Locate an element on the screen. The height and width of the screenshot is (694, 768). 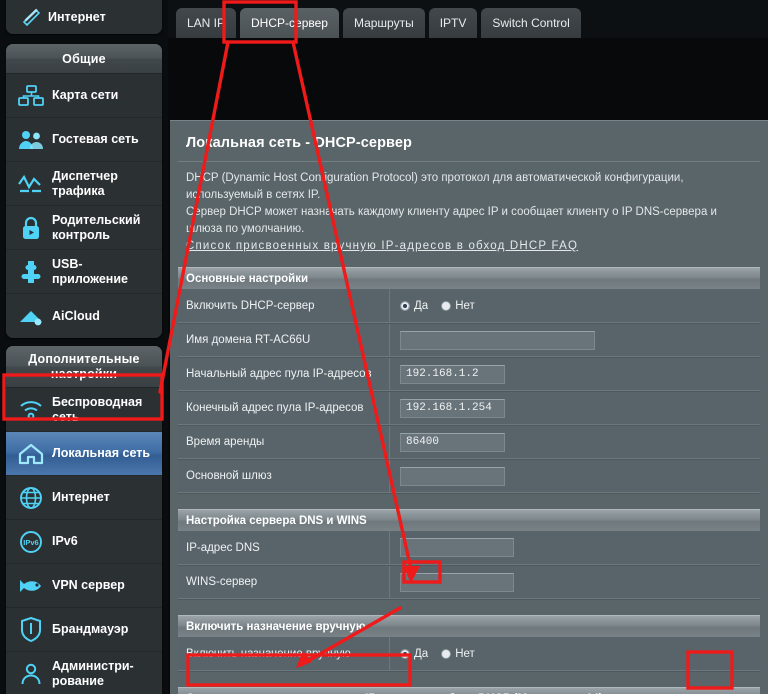
sidebar-item-parental-control: Родительский контроль is located at coordinates (84, 228).